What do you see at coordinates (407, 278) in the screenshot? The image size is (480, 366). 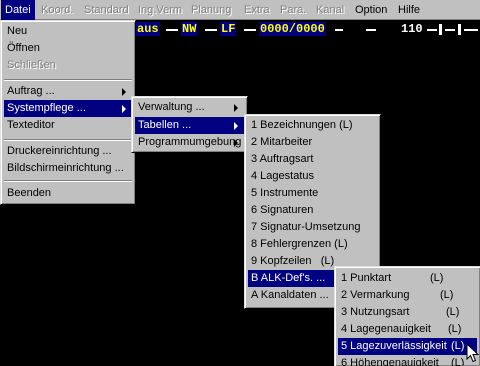 I see `menu-item-punktart: 1 Punktart (L)` at bounding box center [407, 278].